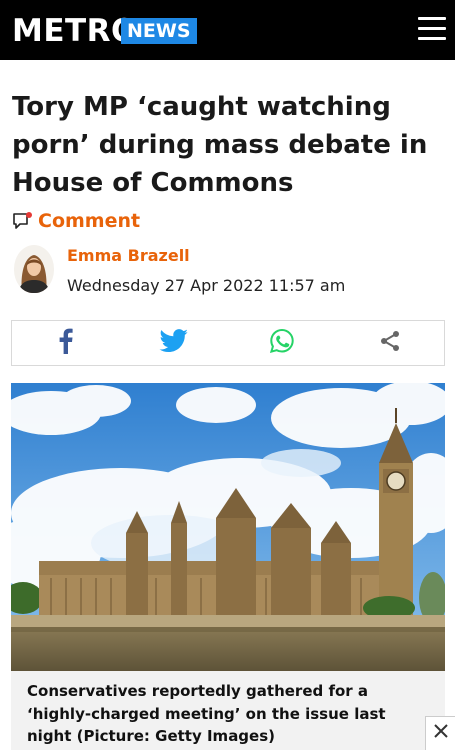 The image size is (455, 750). I want to click on whatsapp-icon, so click(282, 343).